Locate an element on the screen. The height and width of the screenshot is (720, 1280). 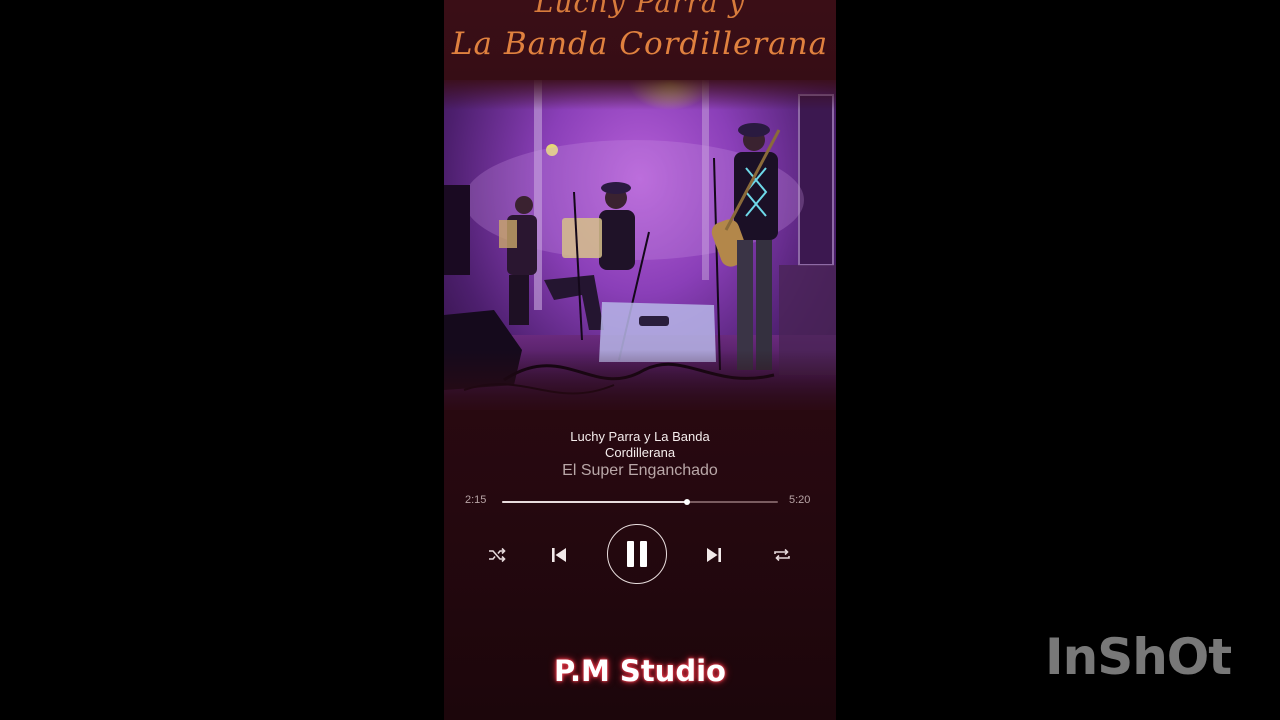
elapsed-time: 2:15 is located at coordinates (476, 500).